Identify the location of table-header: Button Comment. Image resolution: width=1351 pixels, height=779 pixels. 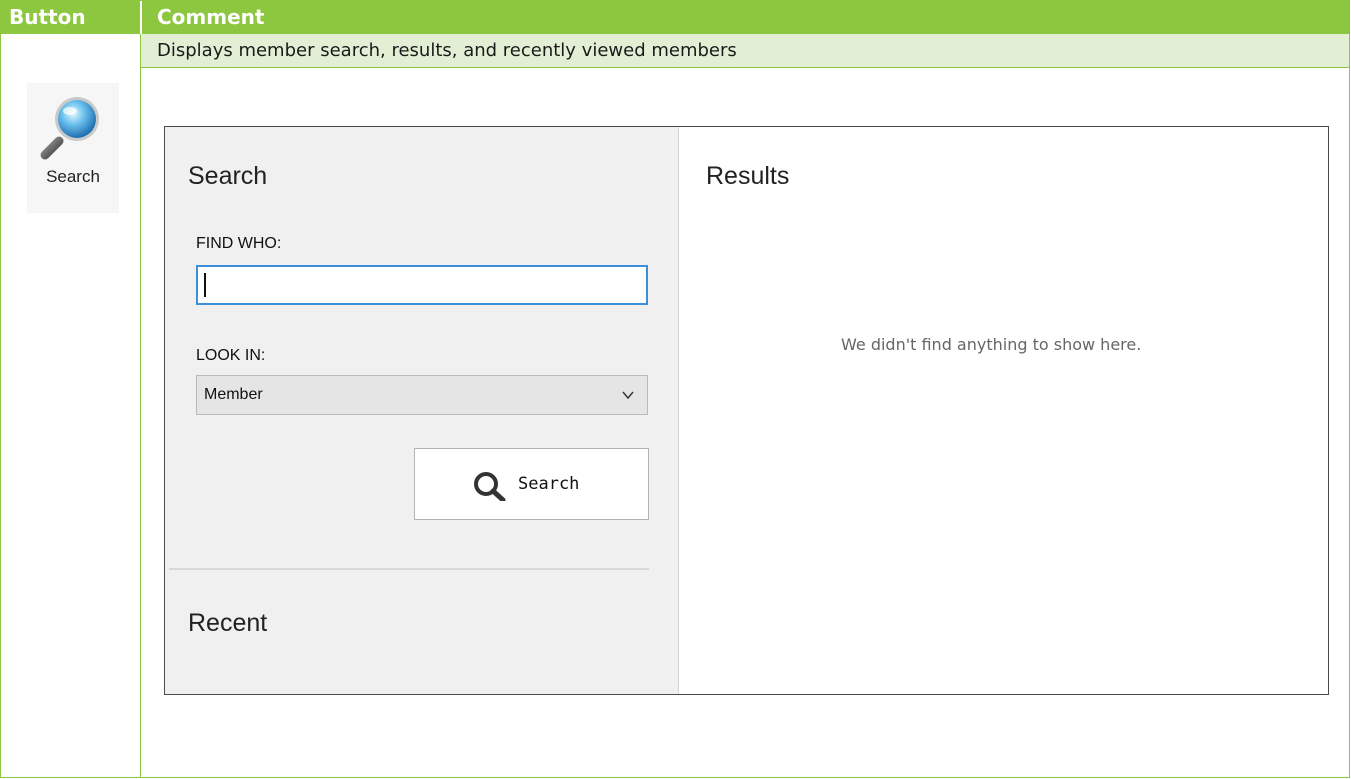
(675, 17).